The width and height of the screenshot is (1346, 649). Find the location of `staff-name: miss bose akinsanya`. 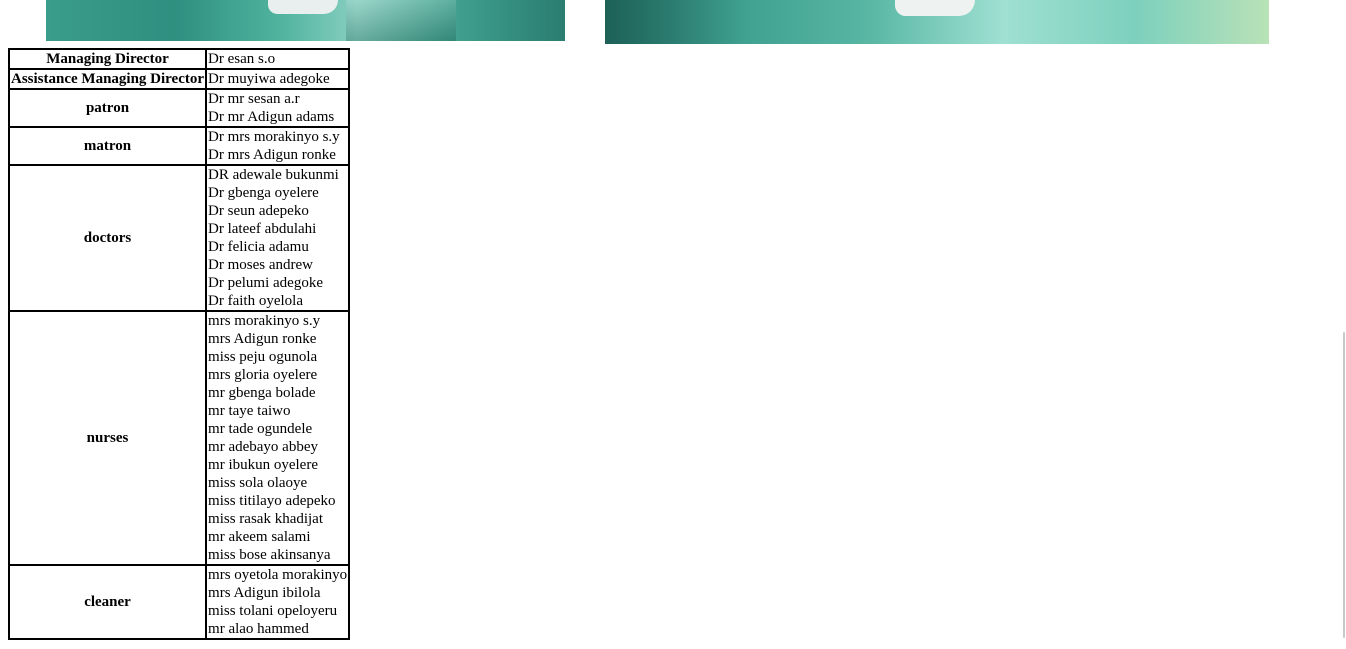

staff-name: miss bose akinsanya is located at coordinates (269, 555).